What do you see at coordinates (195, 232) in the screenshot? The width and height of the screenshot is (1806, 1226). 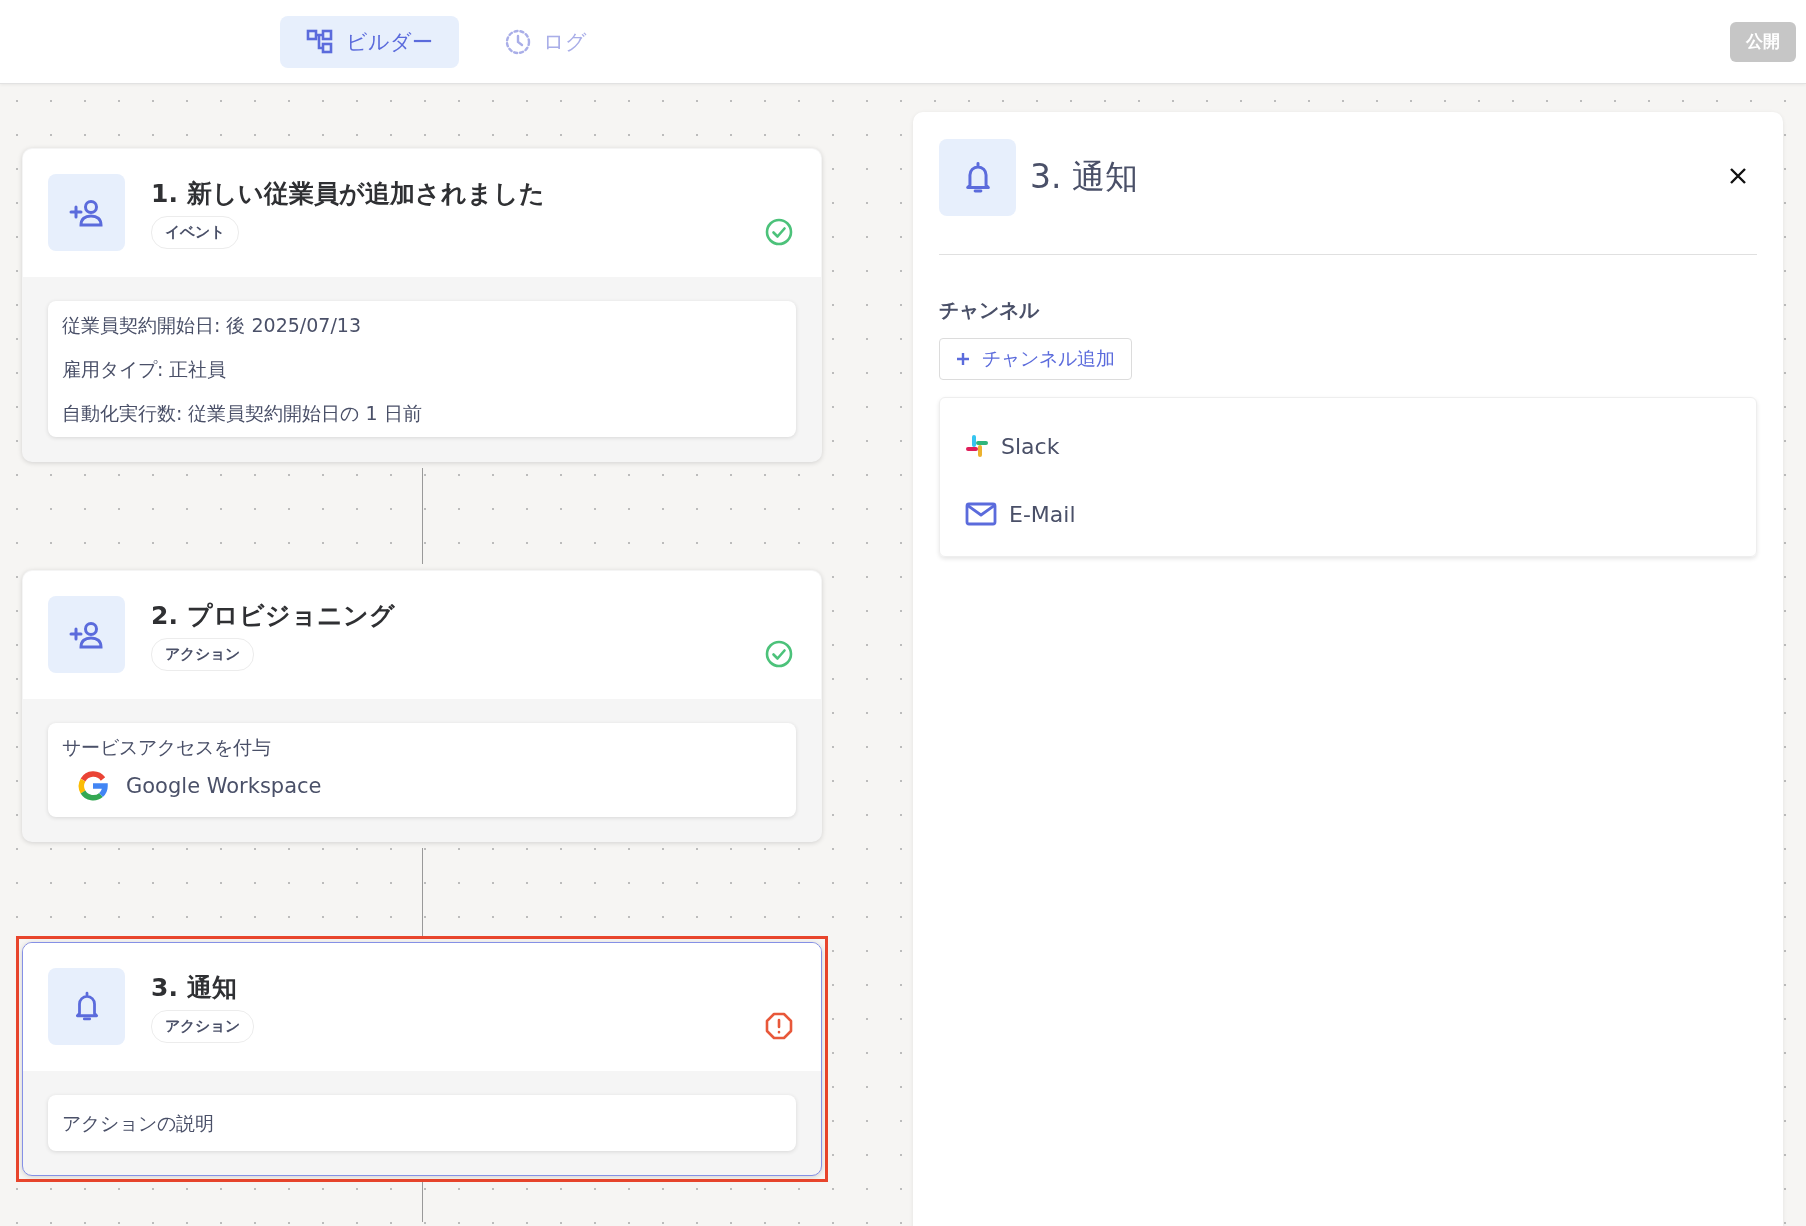 I see `step-type-tag: イベント` at bounding box center [195, 232].